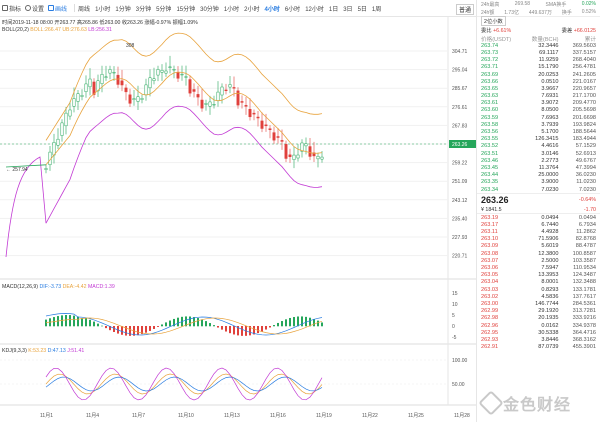 The height and width of the screenshot is (422, 600). I want to click on order-amount: 5.1700, so click(550, 132).